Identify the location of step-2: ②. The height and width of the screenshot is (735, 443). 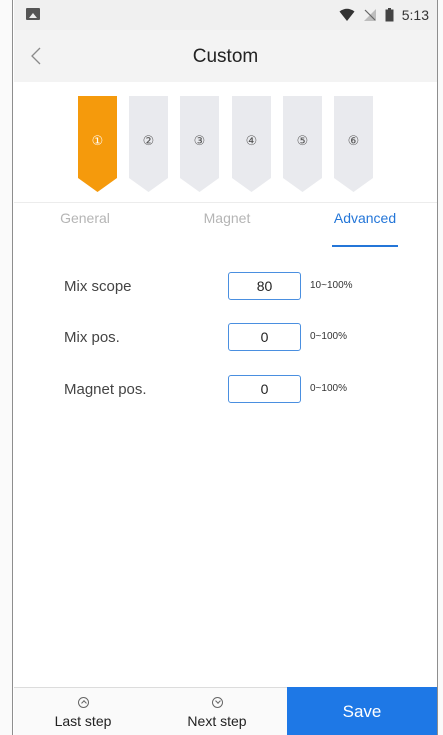
(148, 144).